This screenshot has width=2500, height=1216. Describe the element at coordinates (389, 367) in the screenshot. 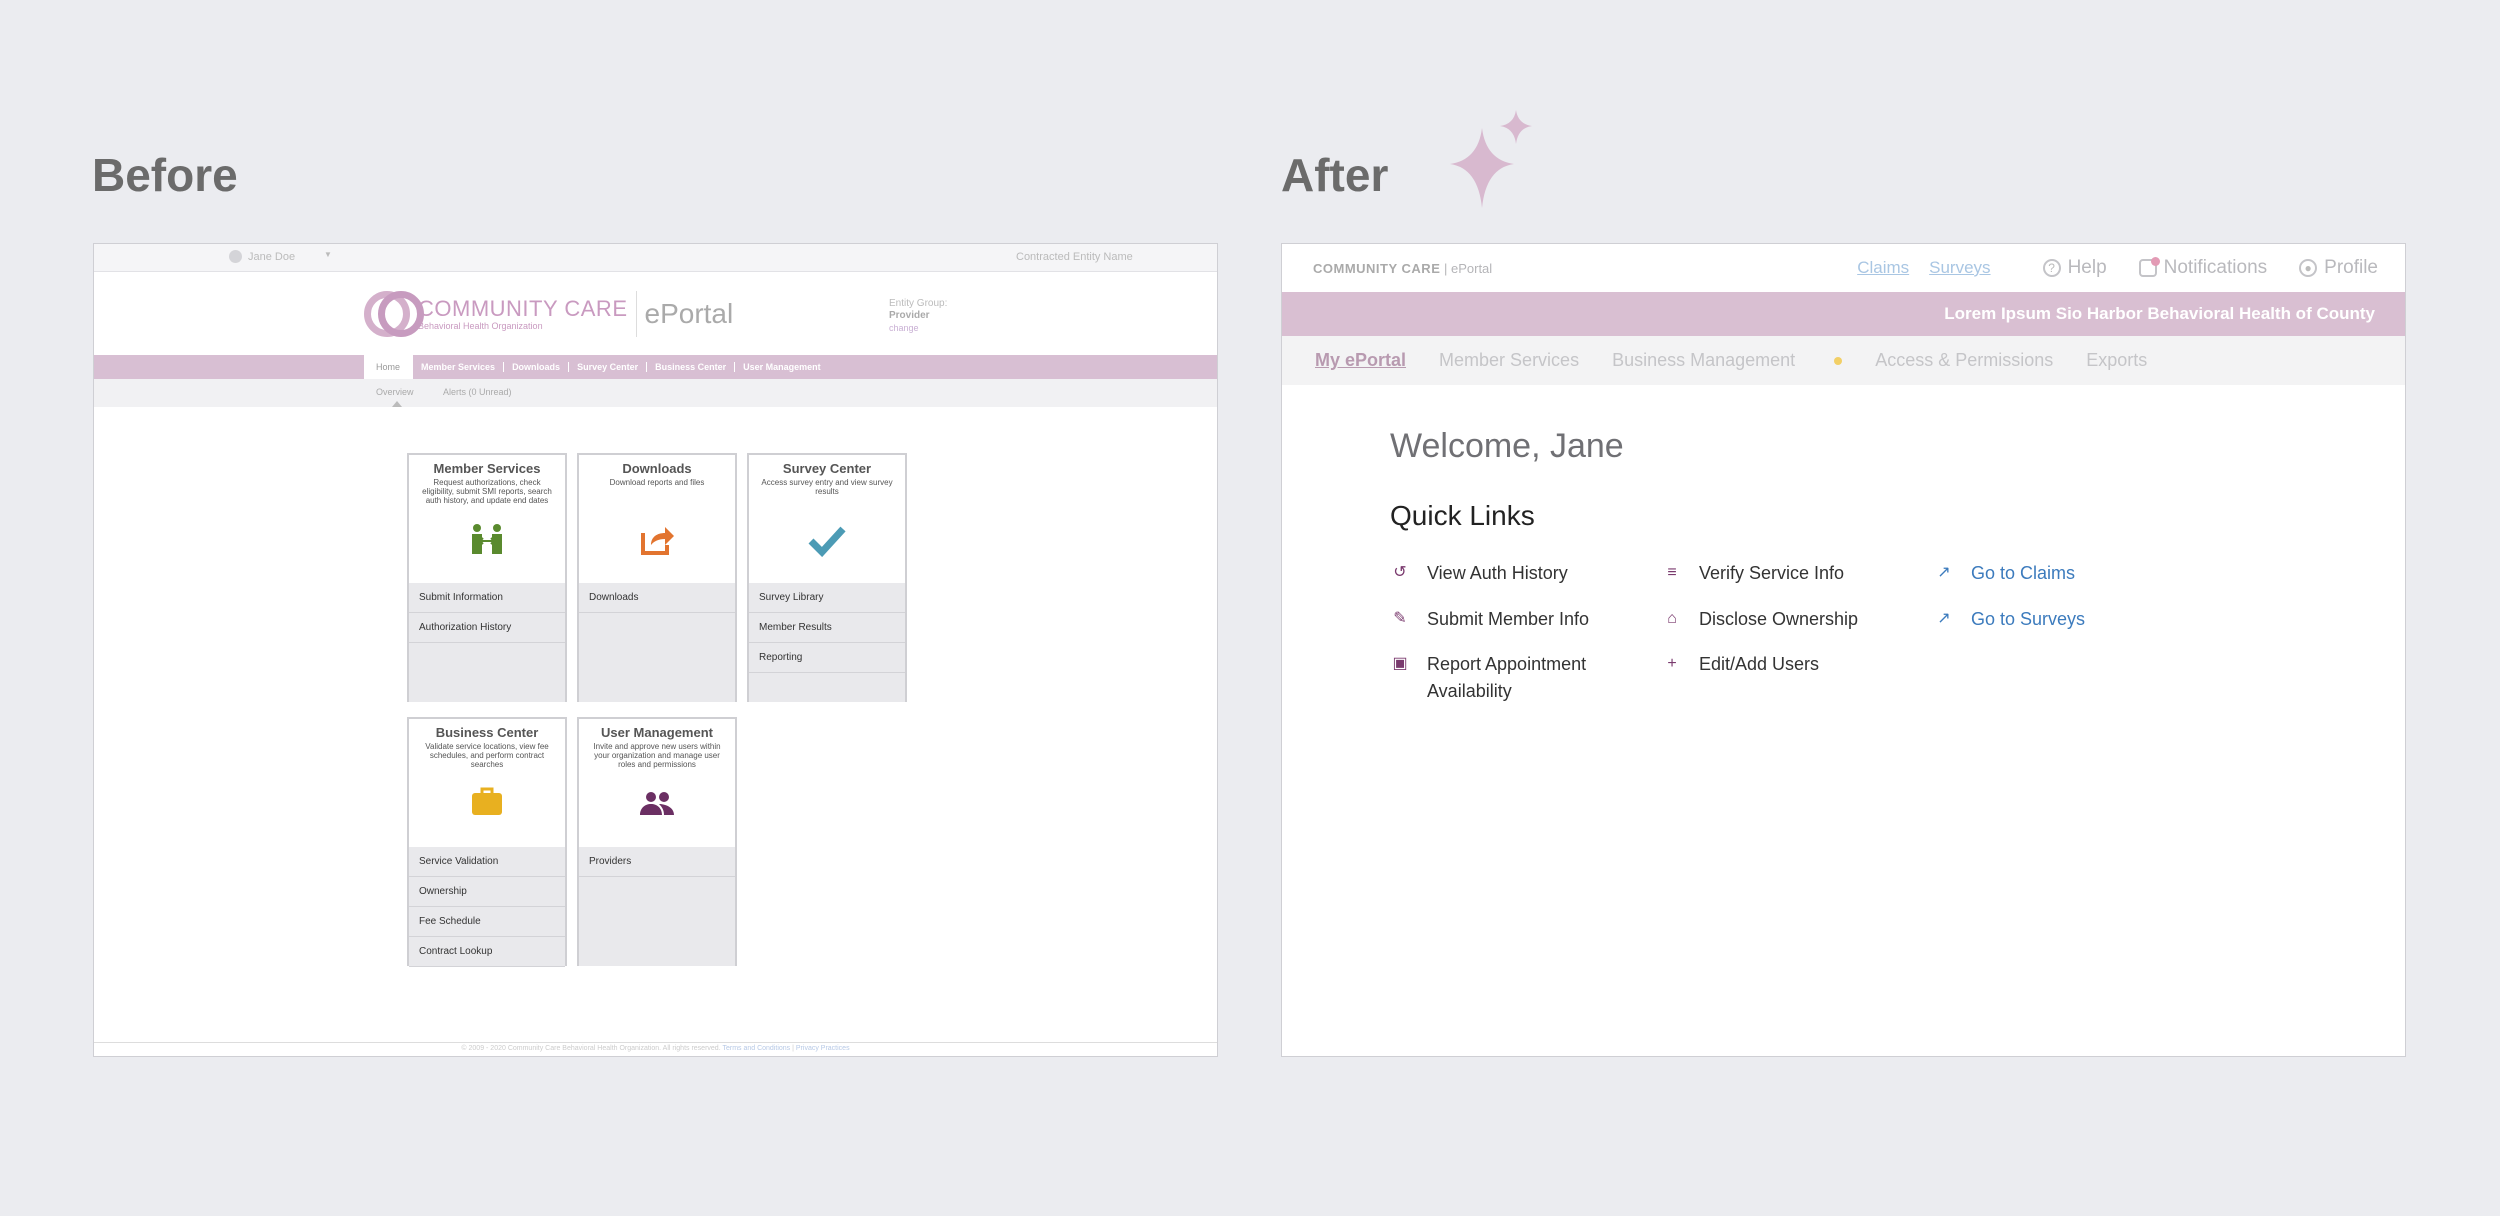

I see `nav-home: Home` at that location.